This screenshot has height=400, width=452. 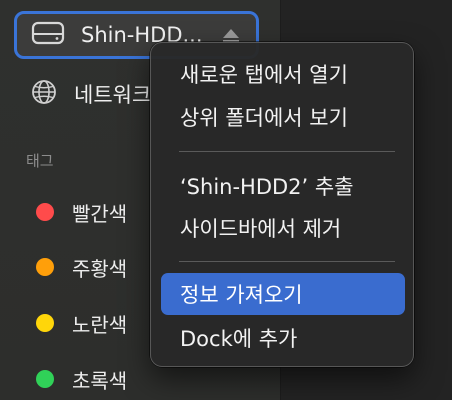 What do you see at coordinates (283, 186) in the screenshot?
I see `menu-item-eject: ‘Shin-HDD2’ 추출` at bounding box center [283, 186].